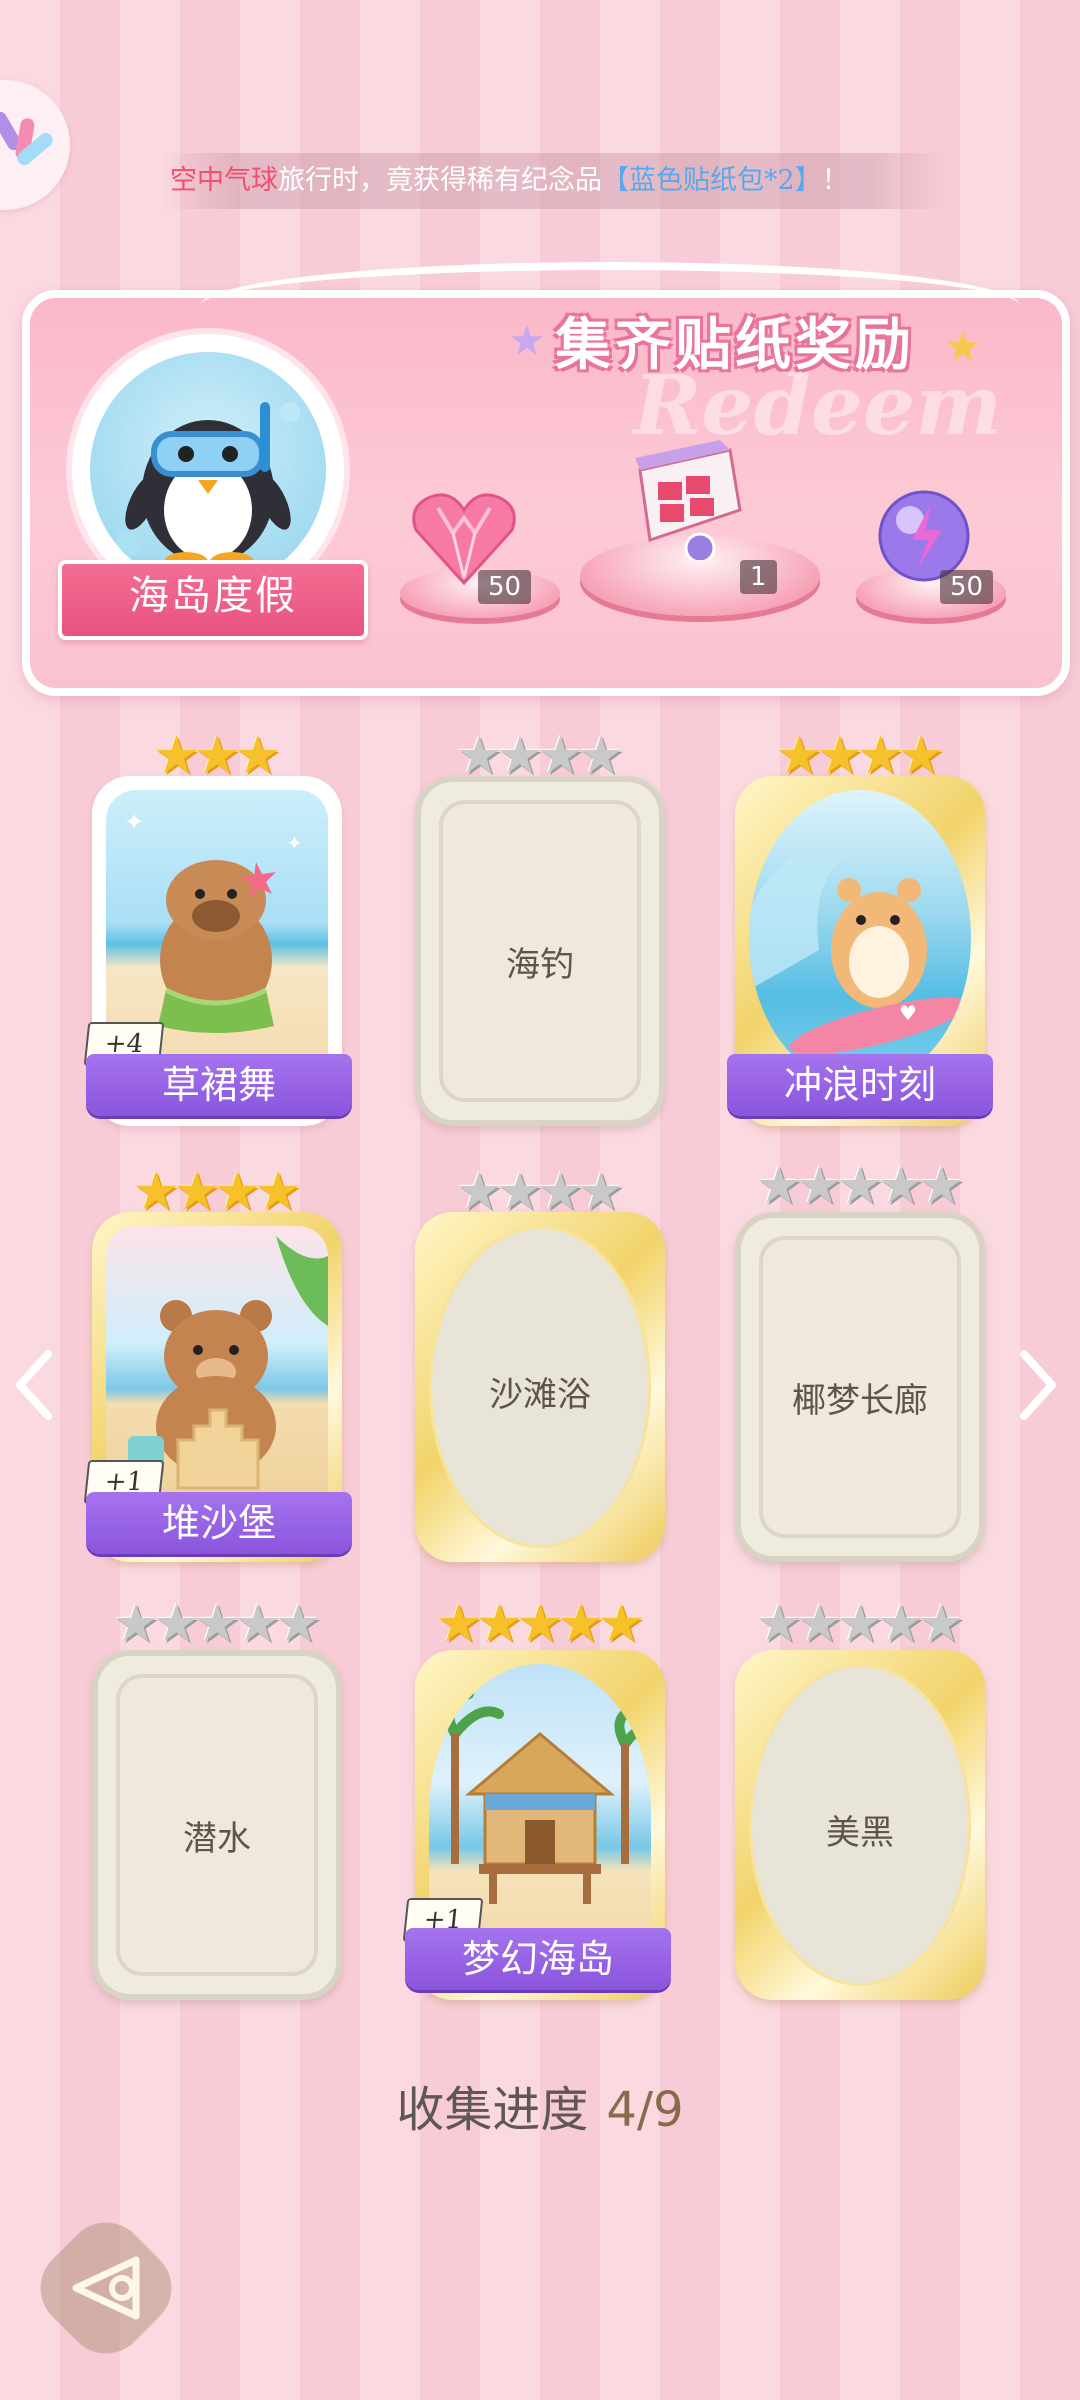 This screenshot has width=1080, height=2400. Describe the element at coordinates (440, 180) in the screenshot. I see `marquee-text: 旅行时，竟获得稀有纪念品` at that location.